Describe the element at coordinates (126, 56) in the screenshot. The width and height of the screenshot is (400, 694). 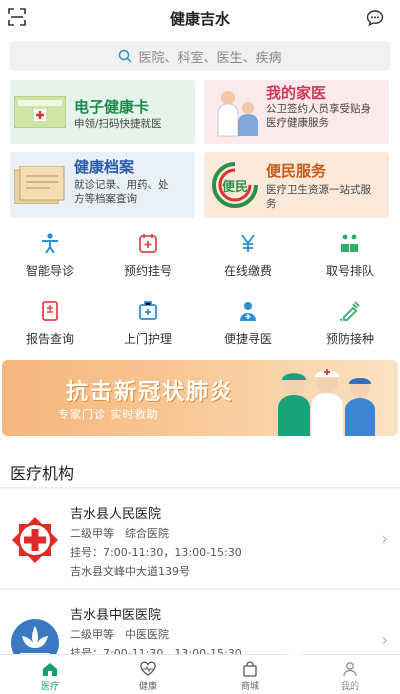
I see `search-icon` at that location.